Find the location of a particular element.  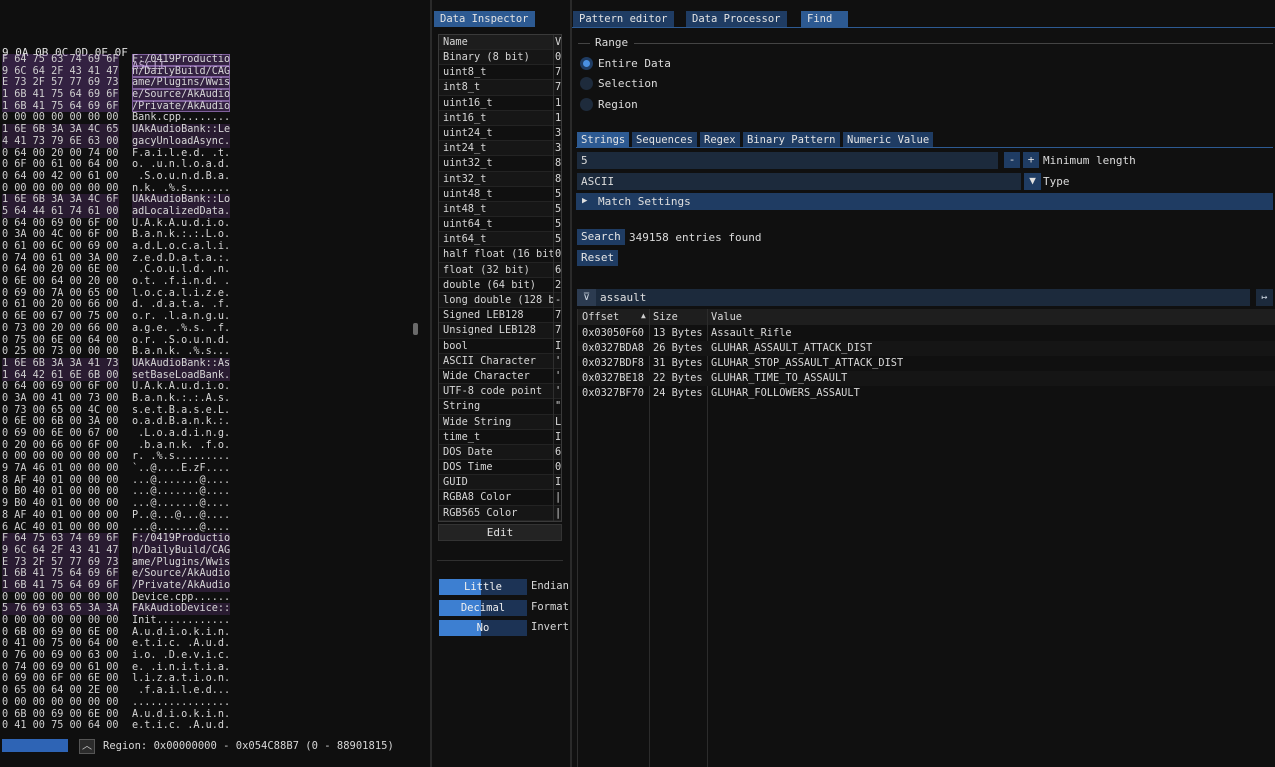

ascii-text: UAkAudioBank::Le is located at coordinates (181, 130).